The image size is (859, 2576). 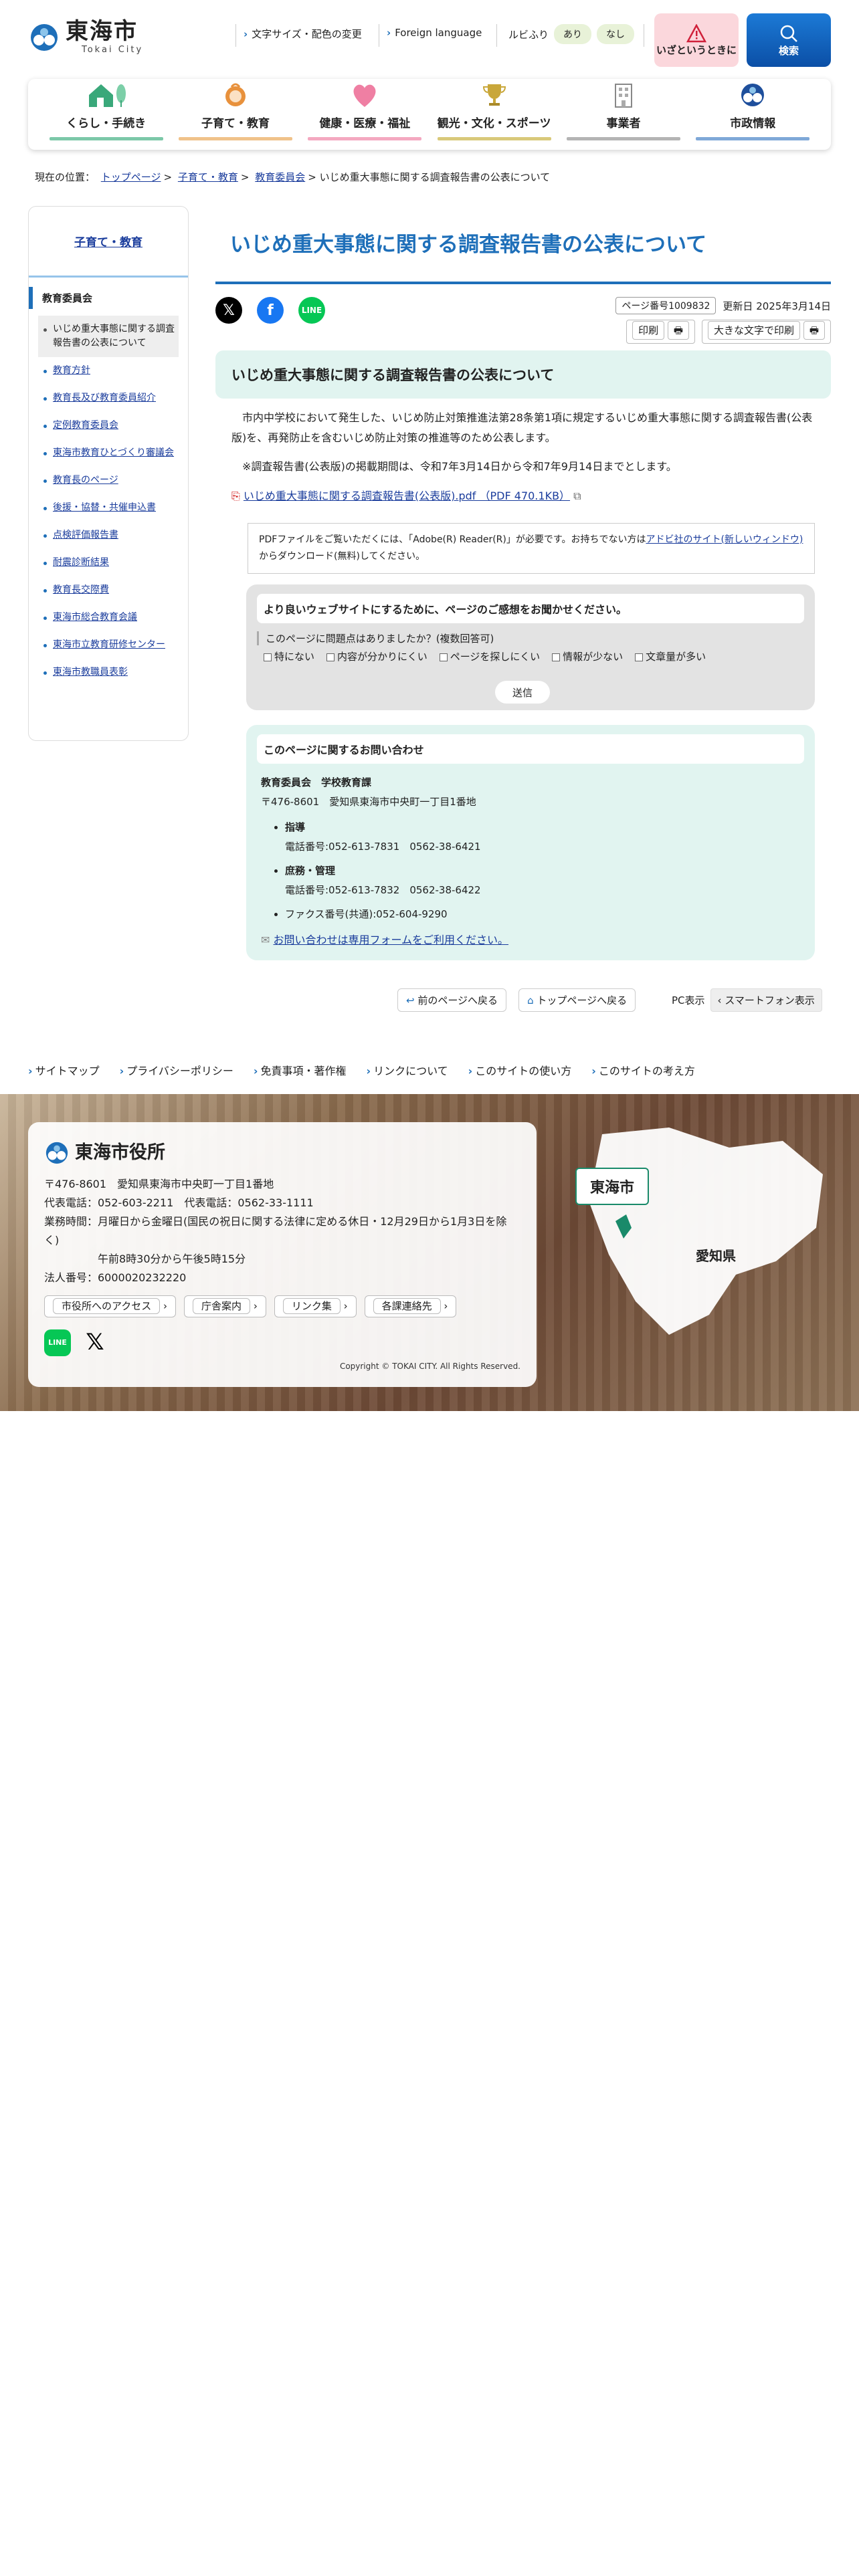 What do you see at coordinates (789, 50) in the screenshot?
I see `search-label: 検索` at bounding box center [789, 50].